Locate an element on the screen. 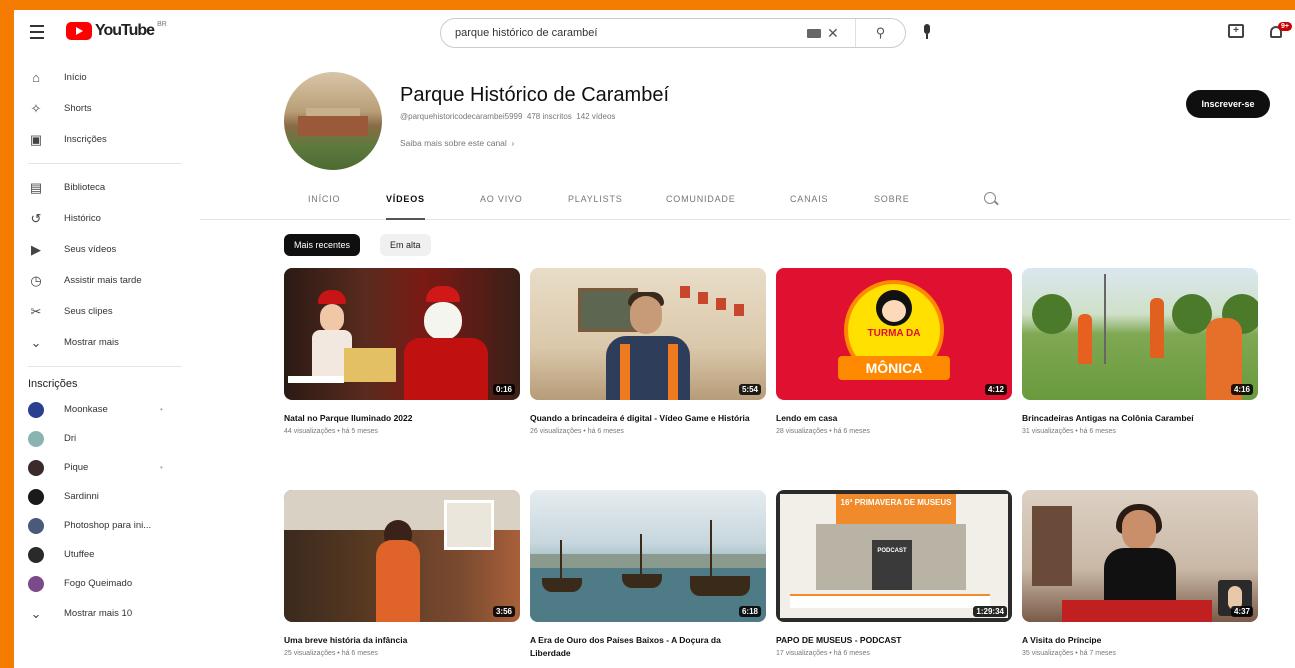  subscription-item-moonkase: Moonkase • is located at coordinates (99, 409).